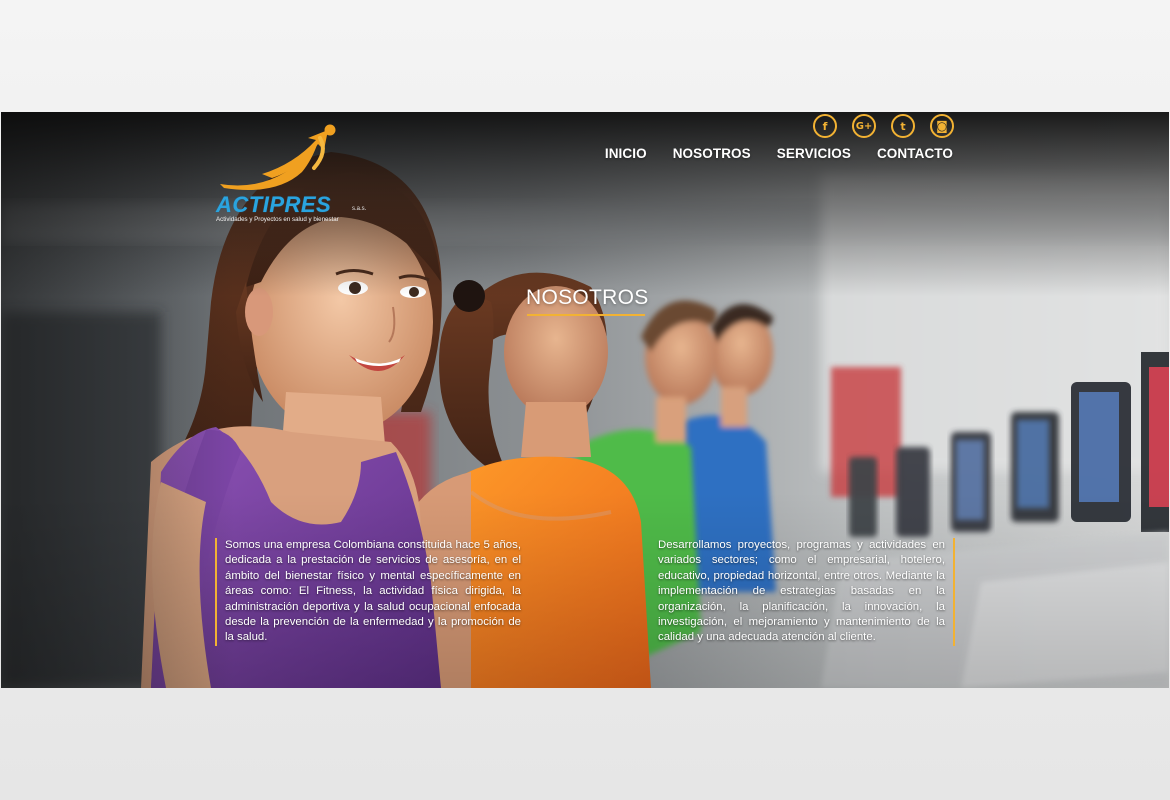  I want to click on nav-item-inicio: INICIO, so click(626, 153).